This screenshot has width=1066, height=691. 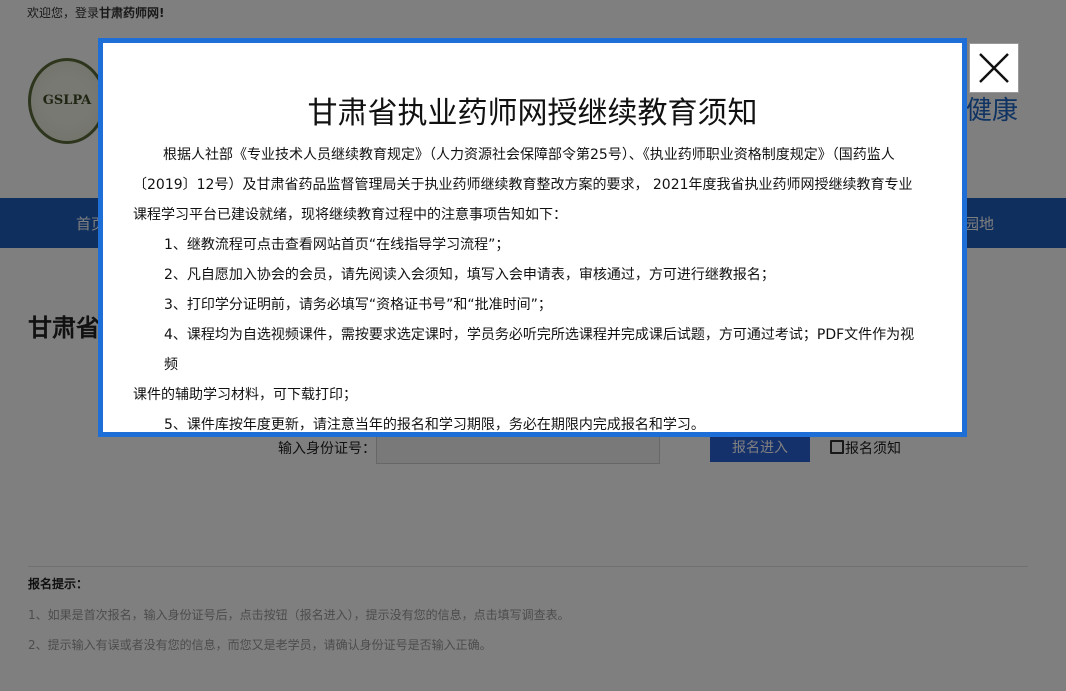 I want to click on notice-item: 5、课件库按年度更新，请注意当年的报名和学习期限，务必在期限内完成报名和学习。, so click(x=434, y=425).